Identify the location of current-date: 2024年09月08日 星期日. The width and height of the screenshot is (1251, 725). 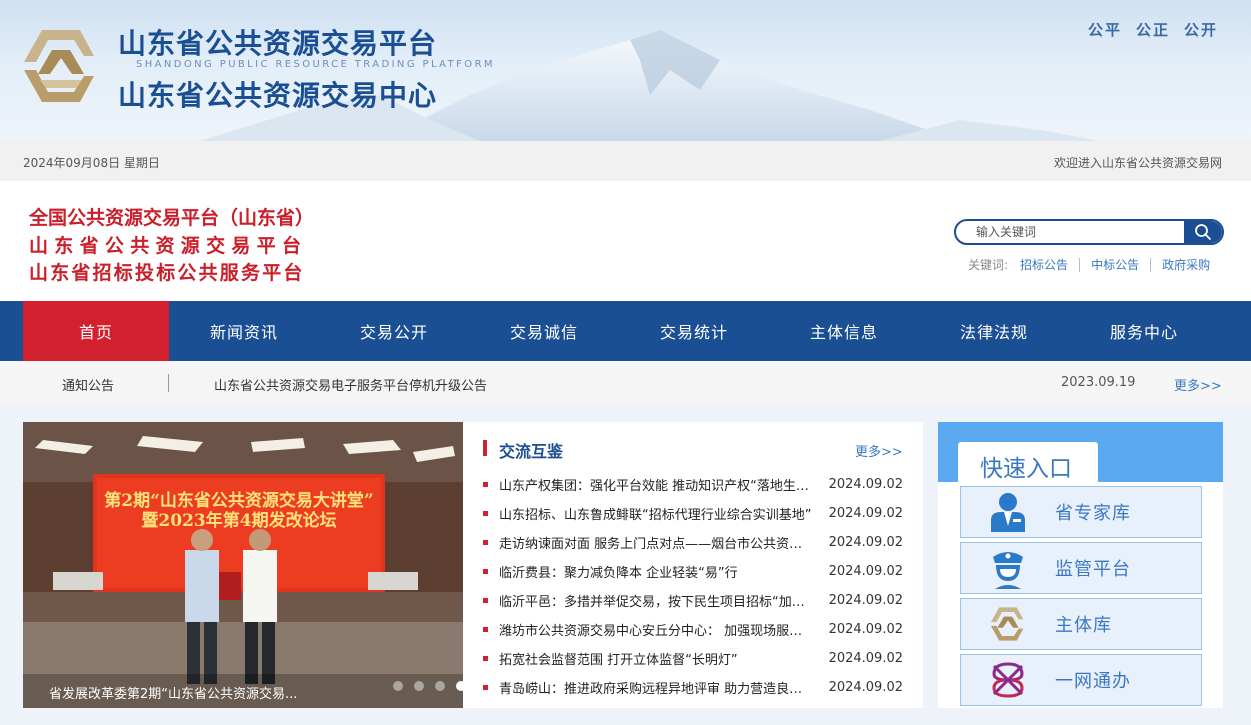
(91, 163).